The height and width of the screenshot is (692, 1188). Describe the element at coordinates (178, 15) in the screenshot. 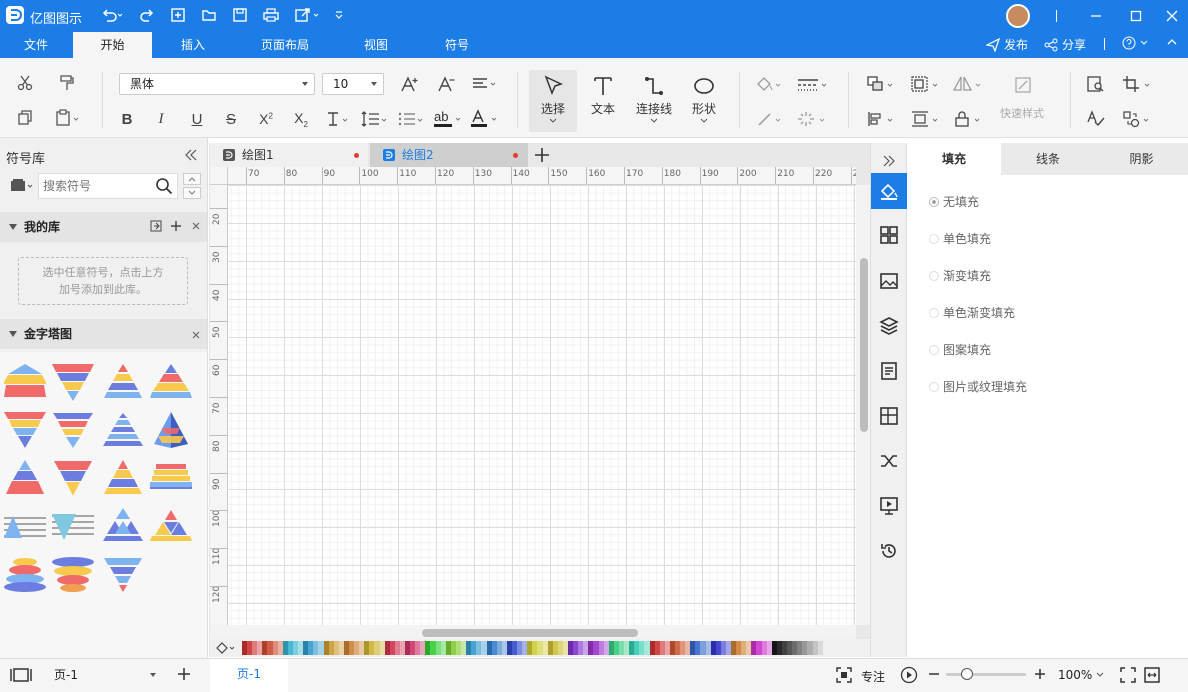

I see `new-file-icon` at that location.